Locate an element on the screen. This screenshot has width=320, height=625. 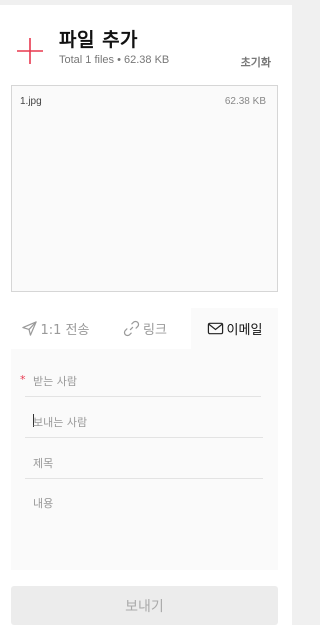
tab-direct-send: 1:1 전송 is located at coordinates (55, 328).